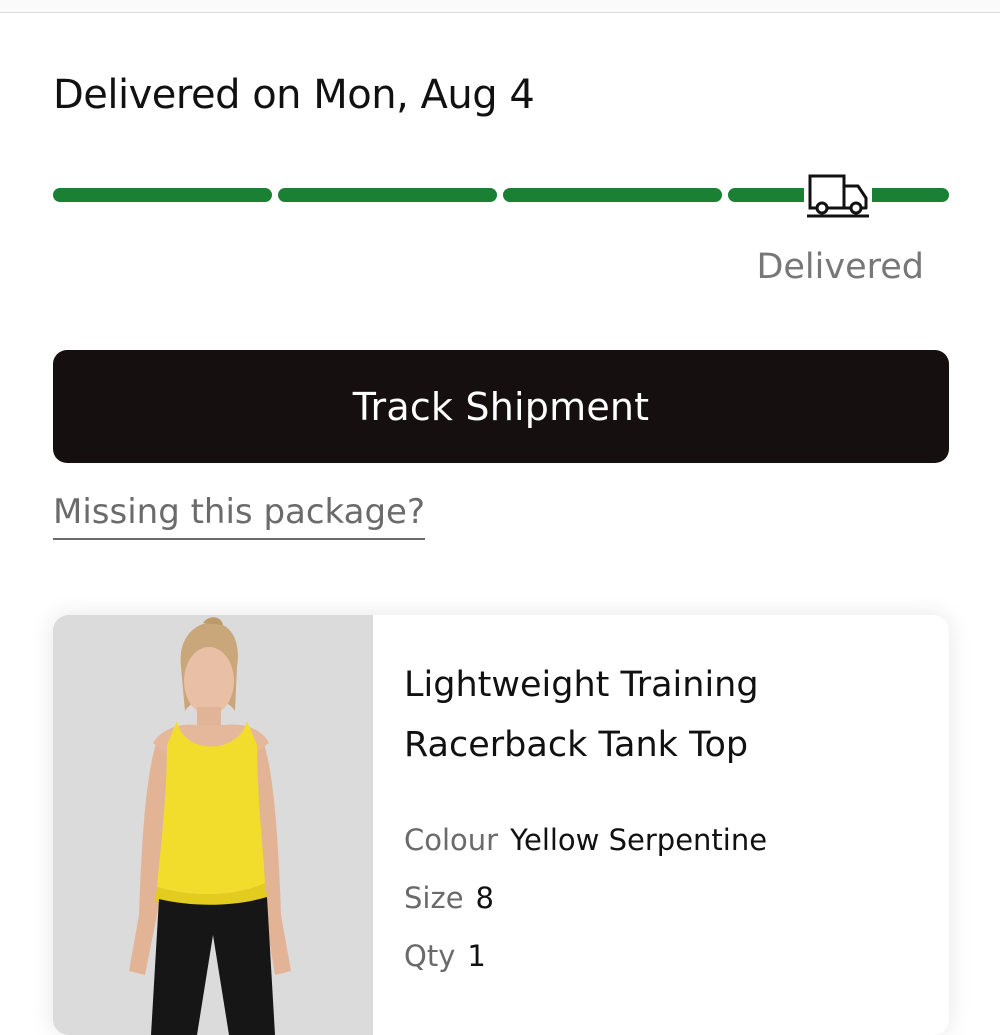 This screenshot has height=1035, width=1000. Describe the element at coordinates (664, 685) in the screenshot. I see `product-name-line-1: Lightweight Training` at that location.